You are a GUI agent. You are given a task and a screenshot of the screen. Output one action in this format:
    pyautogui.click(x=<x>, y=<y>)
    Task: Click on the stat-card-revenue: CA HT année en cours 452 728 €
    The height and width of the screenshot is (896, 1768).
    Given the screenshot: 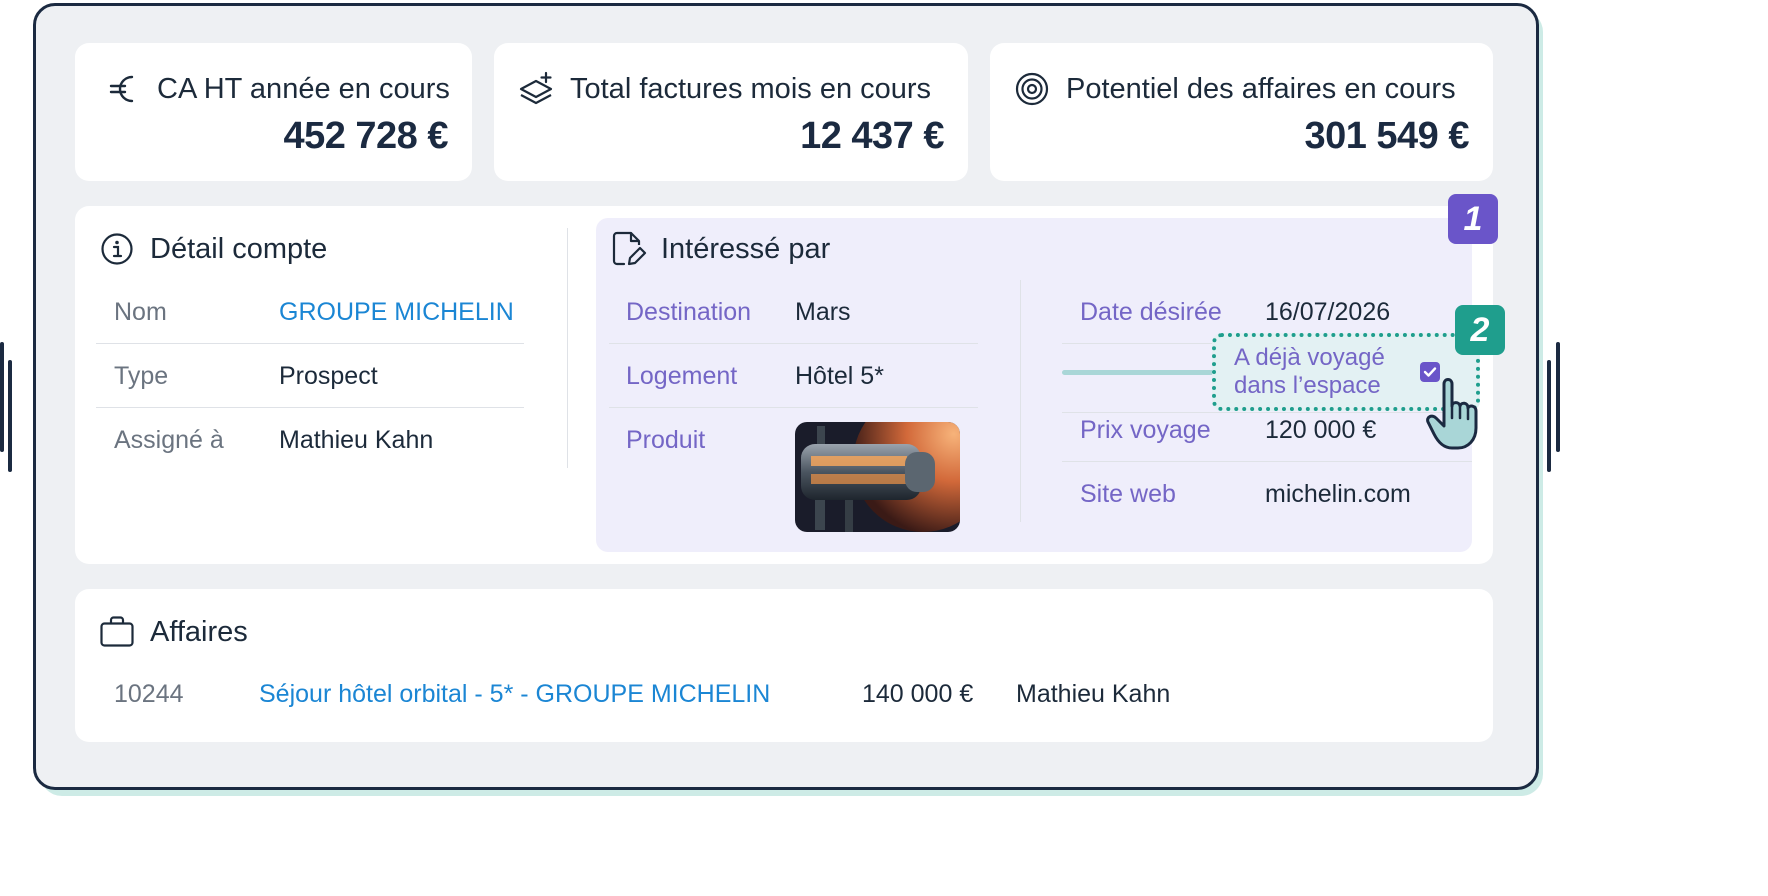 What is the action you would take?
    pyautogui.click(x=273, y=112)
    